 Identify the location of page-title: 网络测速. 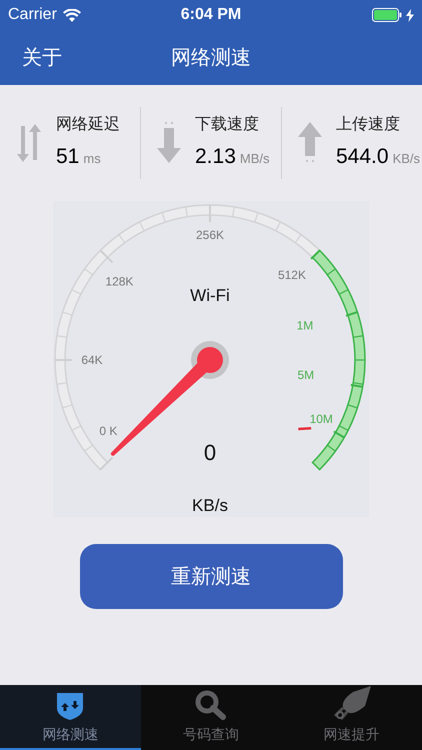
(210, 58).